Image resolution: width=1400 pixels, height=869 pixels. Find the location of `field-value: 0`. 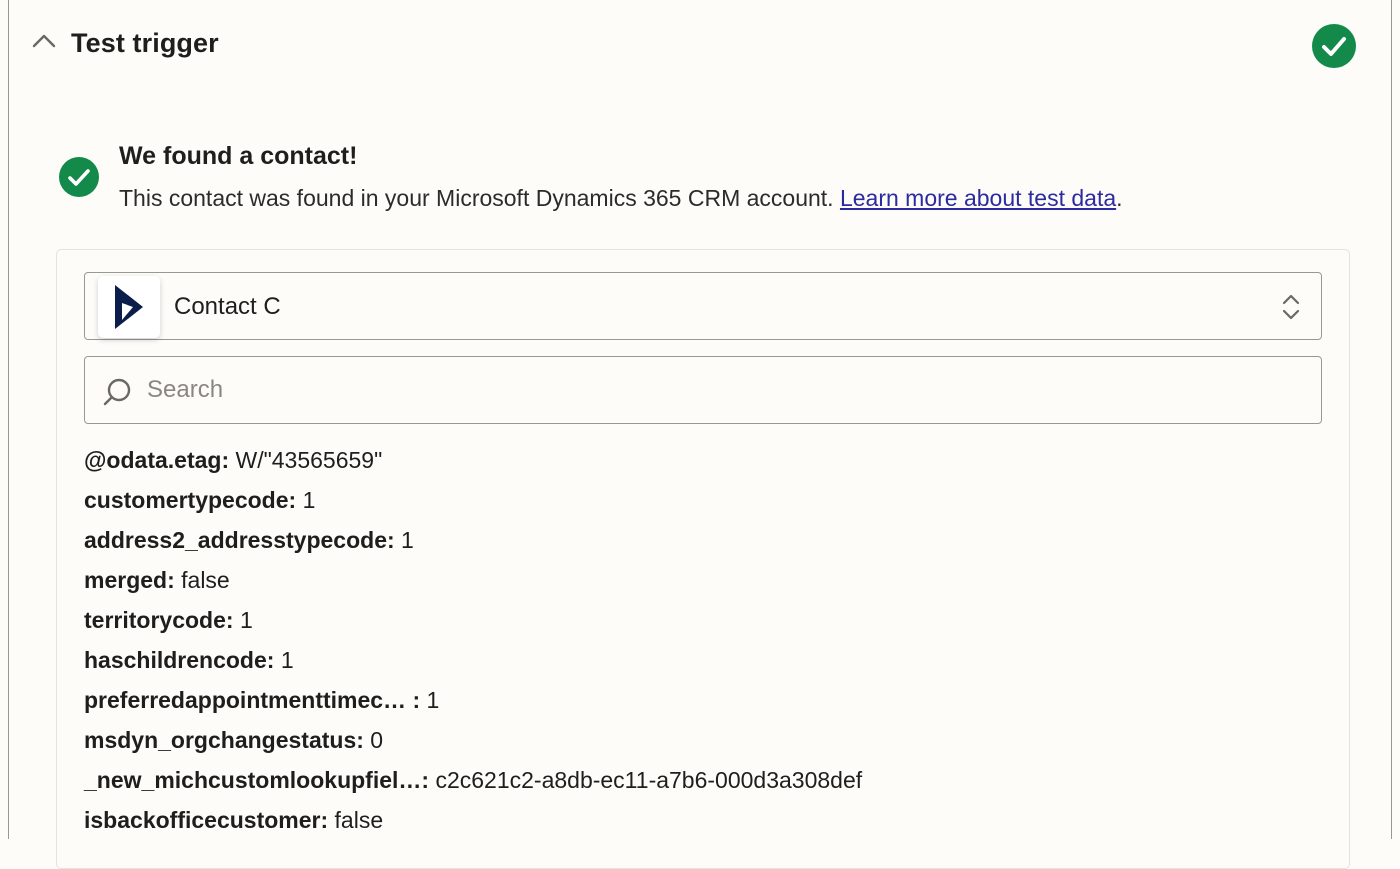

field-value: 0 is located at coordinates (377, 740).